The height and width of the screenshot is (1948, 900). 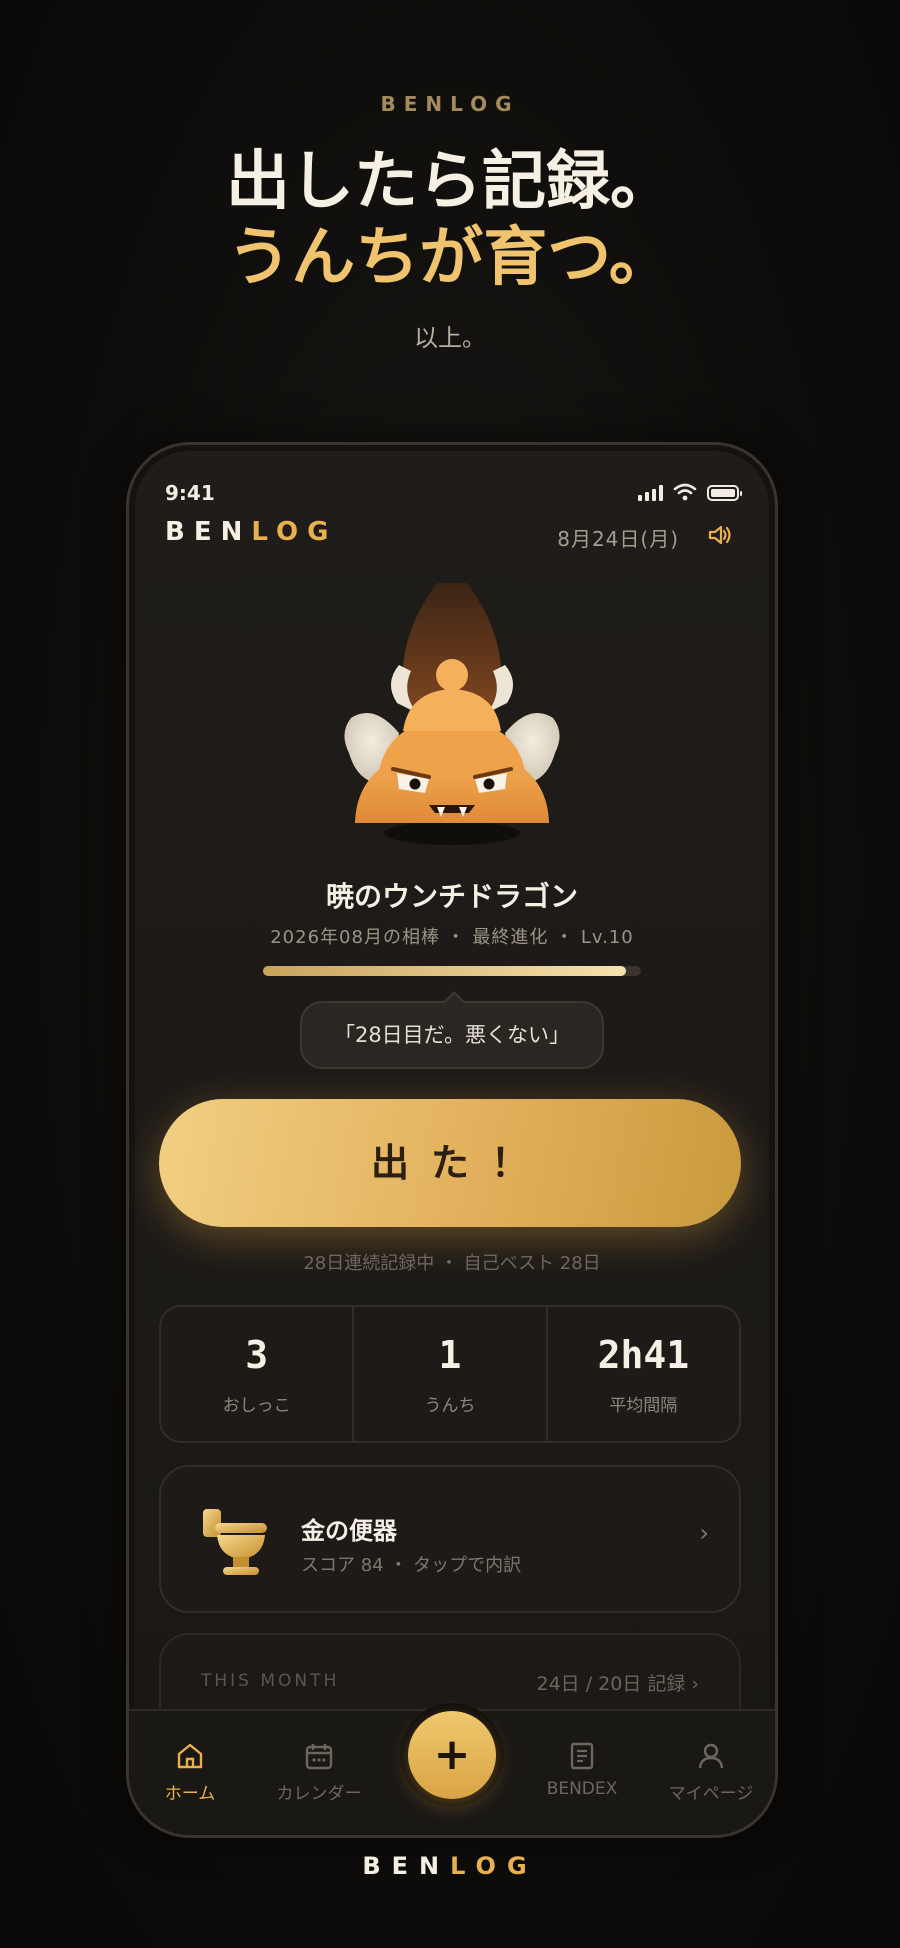 I want to click on stats-panel: 3 おしっこ 1 うんち 2h41 平均間隔, so click(x=450, y=1374).